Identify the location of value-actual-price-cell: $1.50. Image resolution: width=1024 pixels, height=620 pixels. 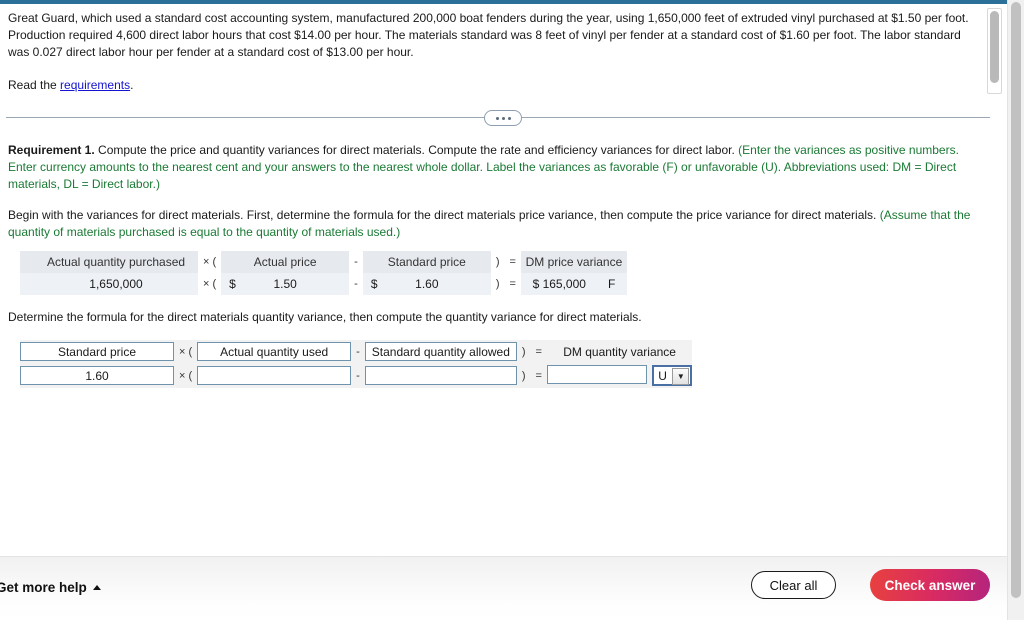
(285, 284).